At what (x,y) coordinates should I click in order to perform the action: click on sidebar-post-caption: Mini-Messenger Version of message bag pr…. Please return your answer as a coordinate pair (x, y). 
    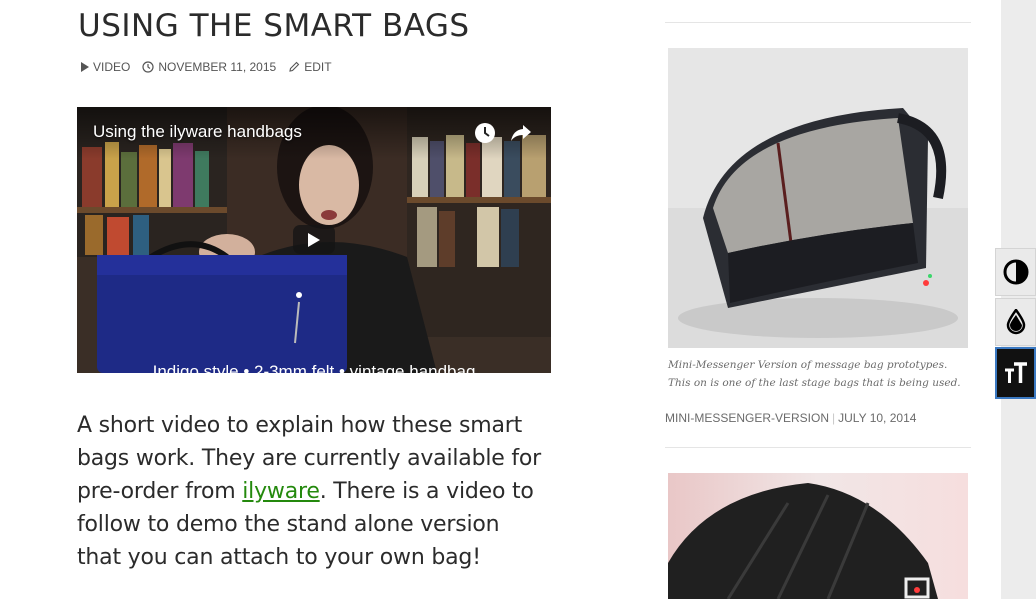
    Looking at the image, I should click on (814, 374).